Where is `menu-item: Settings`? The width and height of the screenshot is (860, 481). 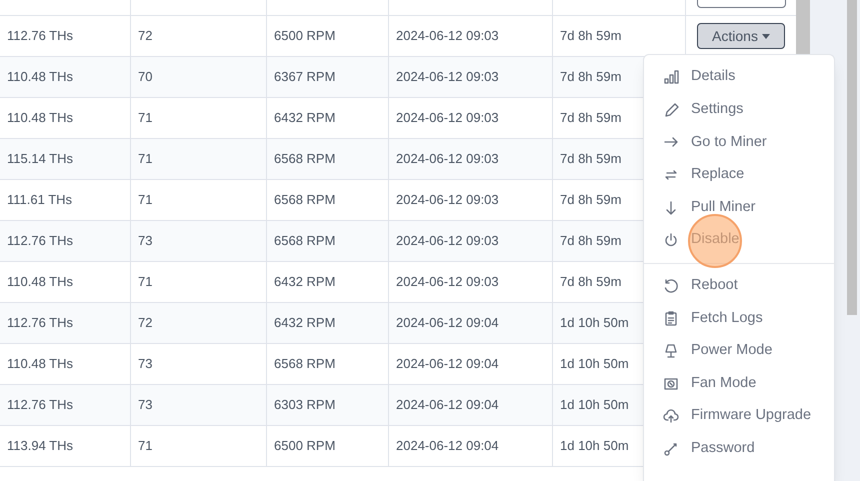 menu-item: Settings is located at coordinates (739, 110).